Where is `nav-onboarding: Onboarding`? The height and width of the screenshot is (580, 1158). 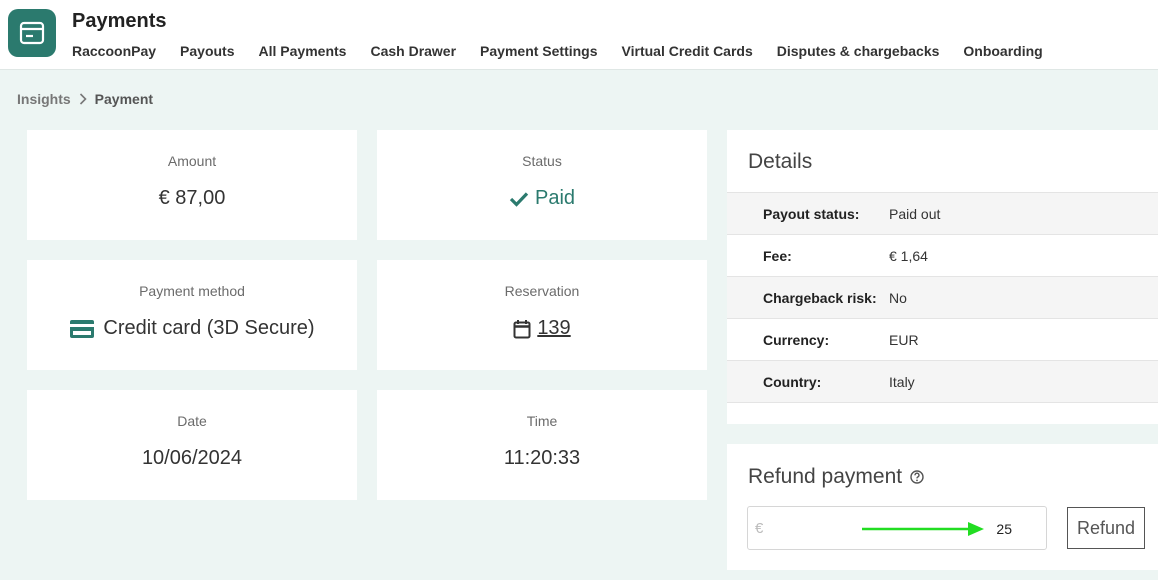
nav-onboarding: Onboarding is located at coordinates (1002, 51).